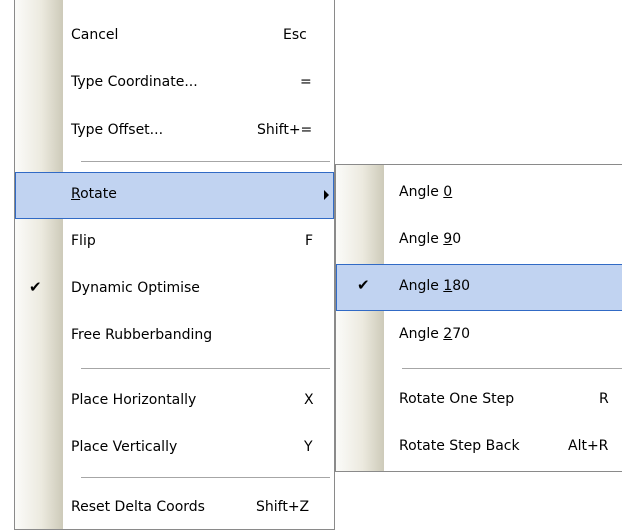  I want to click on menu-item-label: Place Vertically, so click(124, 447).